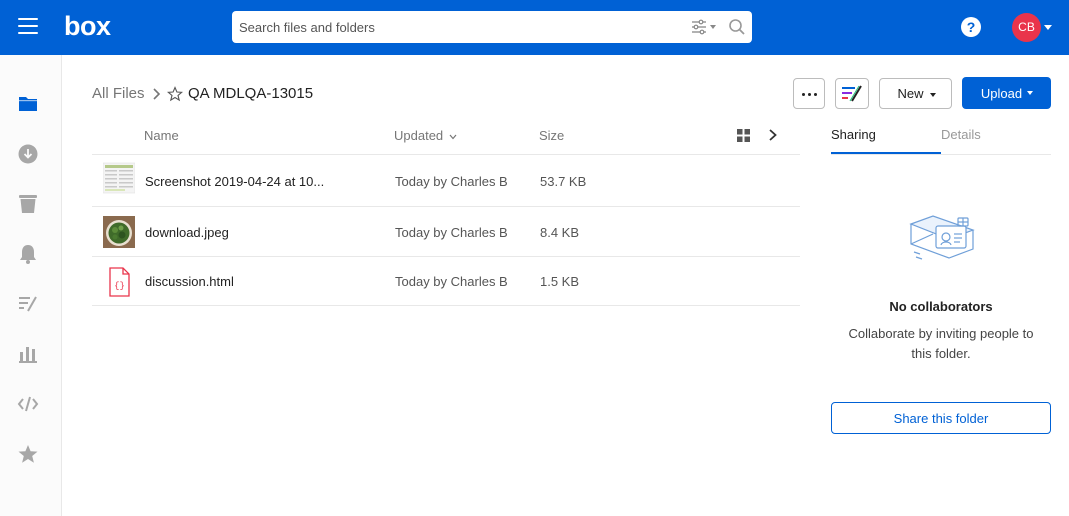 This screenshot has width=1069, height=516. I want to click on upload-button: Upload, so click(1006, 93).